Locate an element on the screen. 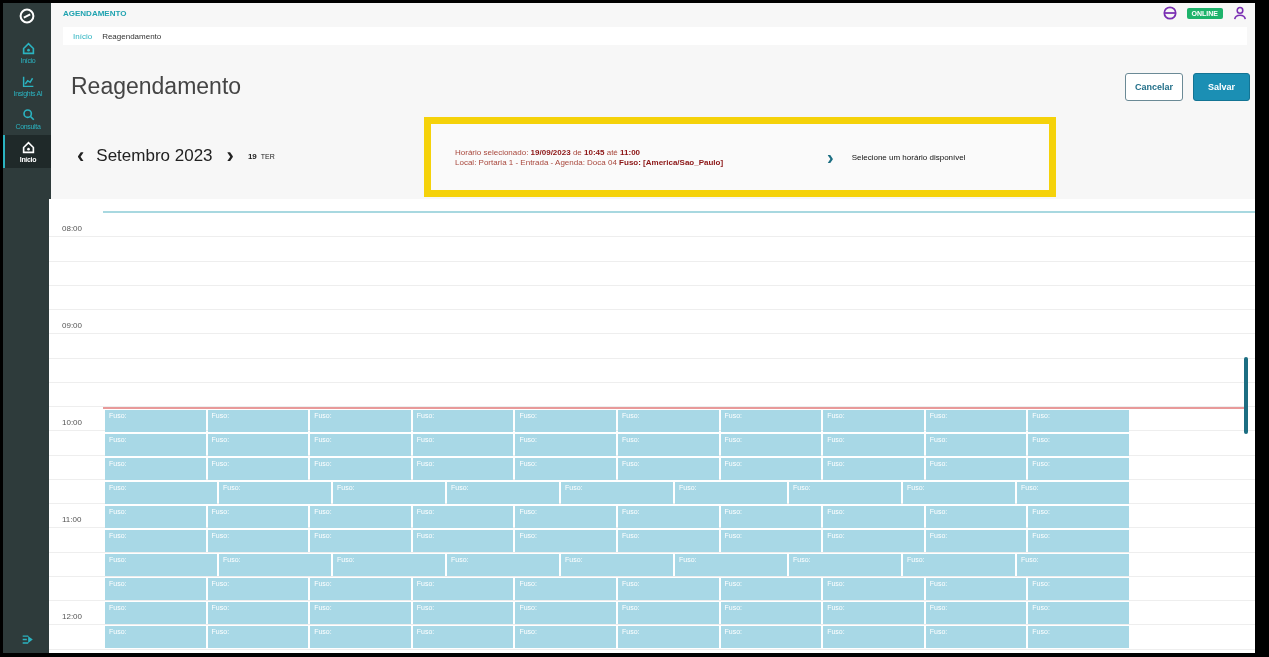 This screenshot has height=657, width=1269. selected-time-text: Horário selecionado: 19/09/2023 de 10:45 até 11:00 is located at coordinates (548, 152).